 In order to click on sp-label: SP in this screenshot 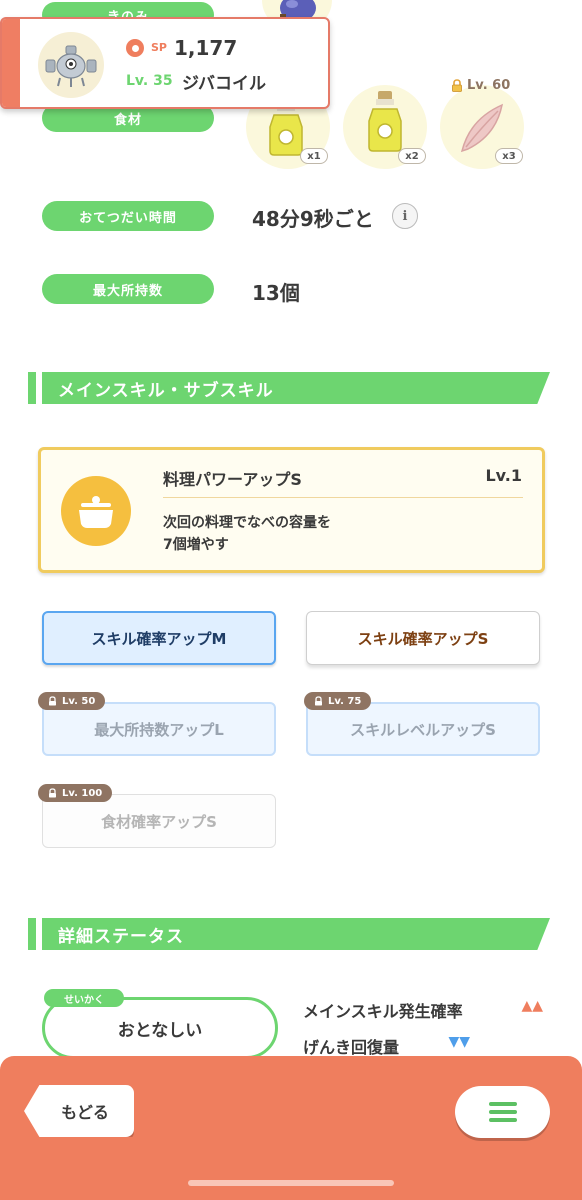, I will do `click(159, 47)`.